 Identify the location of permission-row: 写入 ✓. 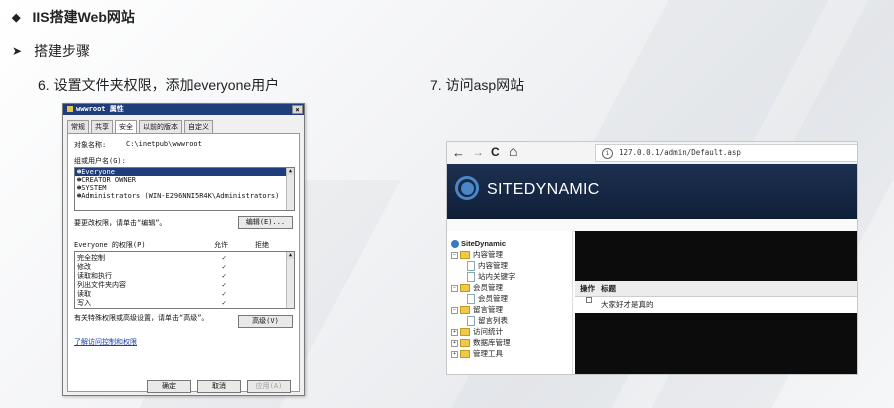
(152, 303).